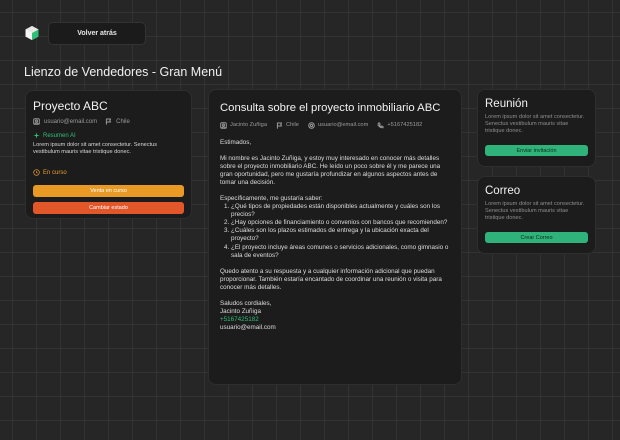 The width and height of the screenshot is (620, 440). Describe the element at coordinates (108, 191) in the screenshot. I see `sale-in-progress-button: Venta en curso` at that location.